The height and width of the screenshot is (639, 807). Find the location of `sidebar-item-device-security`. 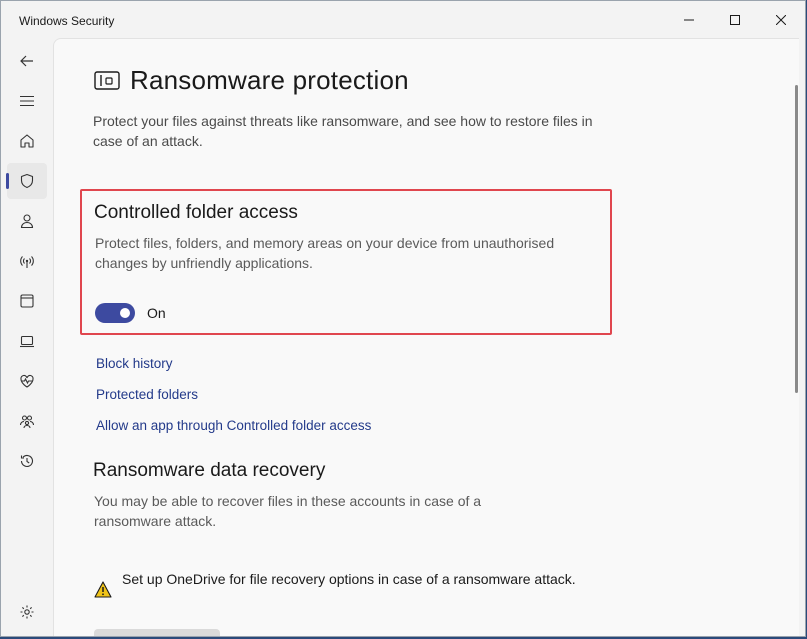

sidebar-item-device-security is located at coordinates (27, 341).